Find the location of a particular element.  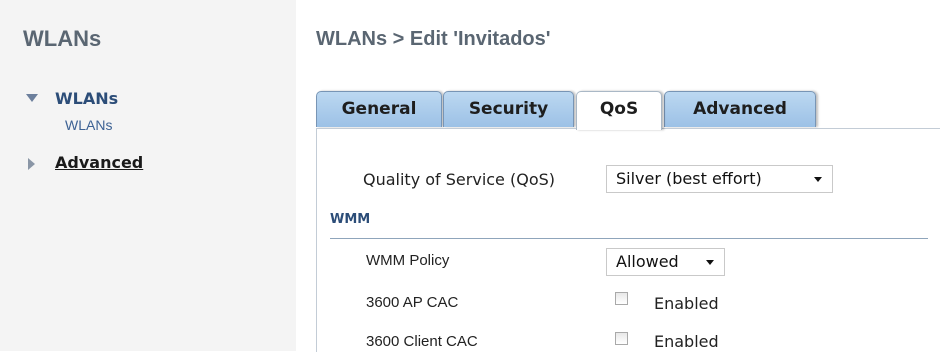

wmm-policy-value: Allowed is located at coordinates (647, 261).